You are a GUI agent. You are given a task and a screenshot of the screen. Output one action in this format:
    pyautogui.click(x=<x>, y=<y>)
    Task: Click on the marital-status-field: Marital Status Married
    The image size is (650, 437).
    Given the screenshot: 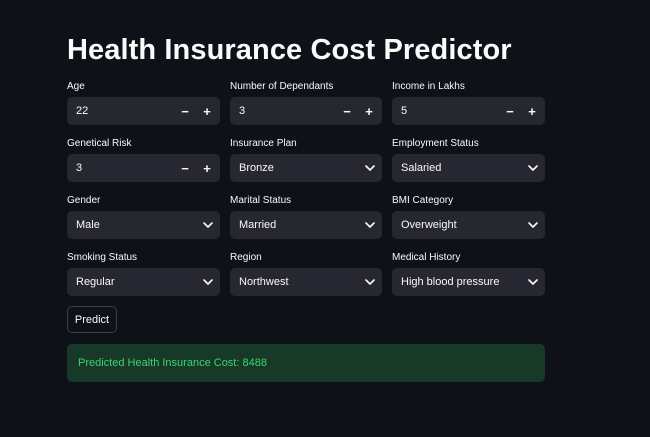 What is the action you would take?
    pyautogui.click(x=306, y=221)
    